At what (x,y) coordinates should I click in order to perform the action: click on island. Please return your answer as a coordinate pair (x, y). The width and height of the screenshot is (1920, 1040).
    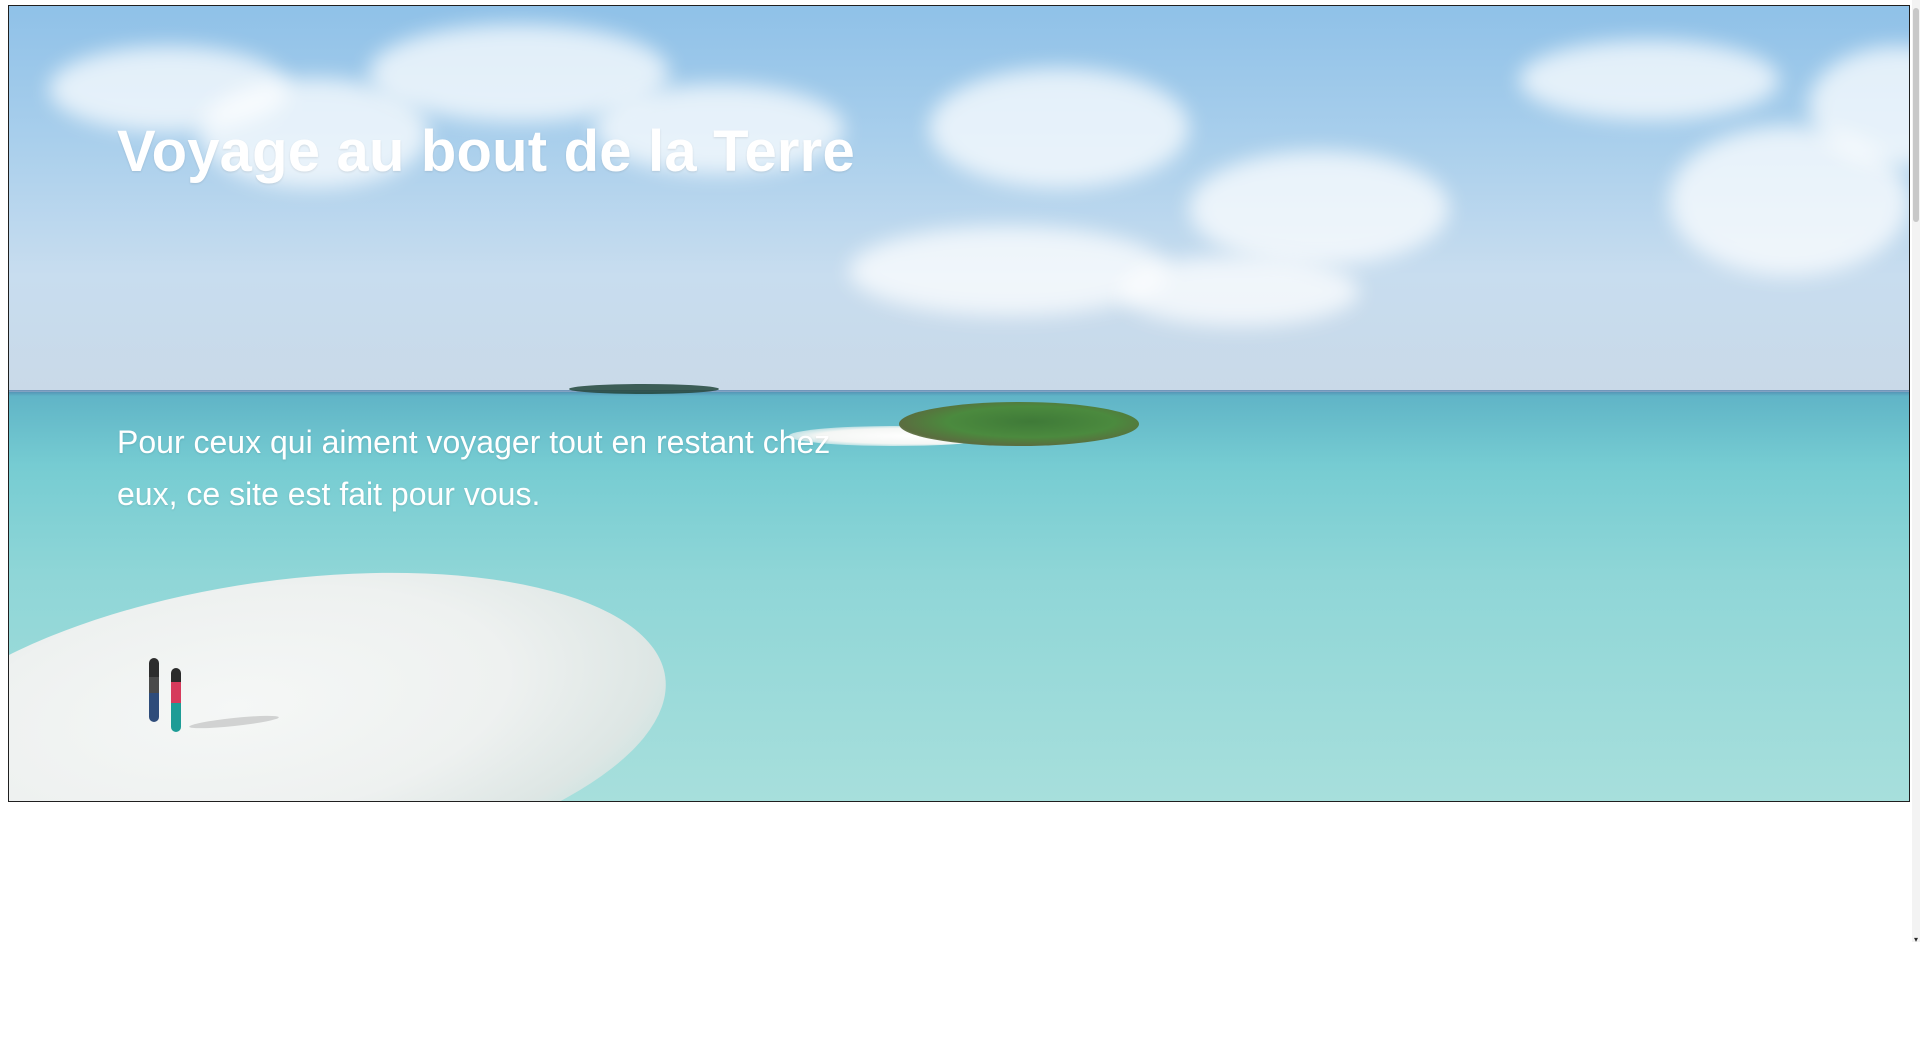
    Looking at the image, I should click on (1019, 424).